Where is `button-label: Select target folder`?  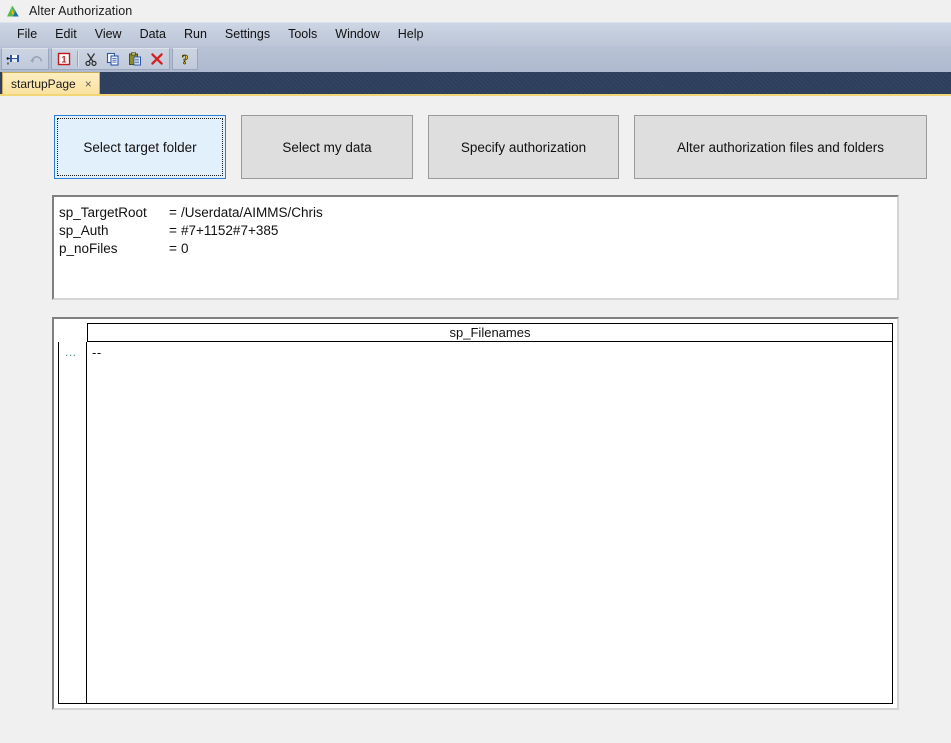 button-label: Select target folder is located at coordinates (140, 147).